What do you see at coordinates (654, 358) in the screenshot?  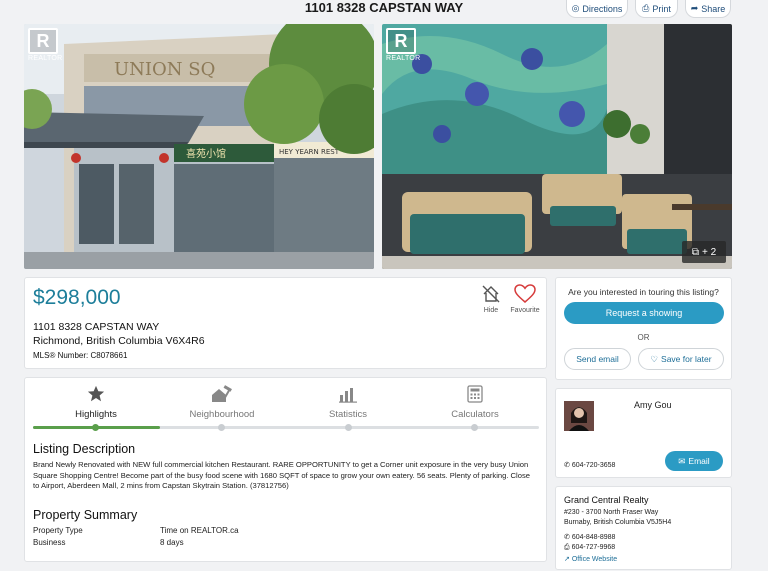 I see `heart-outline-icon: ♡` at bounding box center [654, 358].